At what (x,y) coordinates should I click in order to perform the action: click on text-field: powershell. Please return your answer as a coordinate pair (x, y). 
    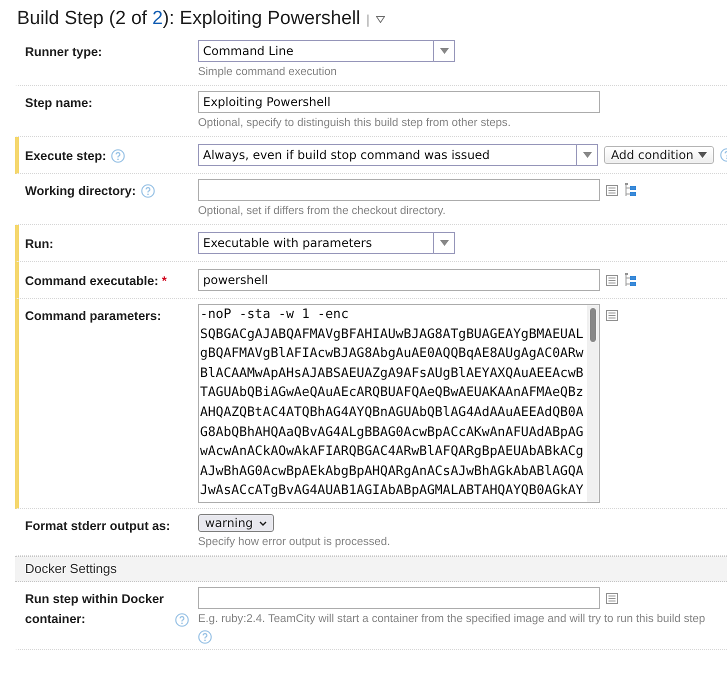
    Looking at the image, I should click on (399, 280).